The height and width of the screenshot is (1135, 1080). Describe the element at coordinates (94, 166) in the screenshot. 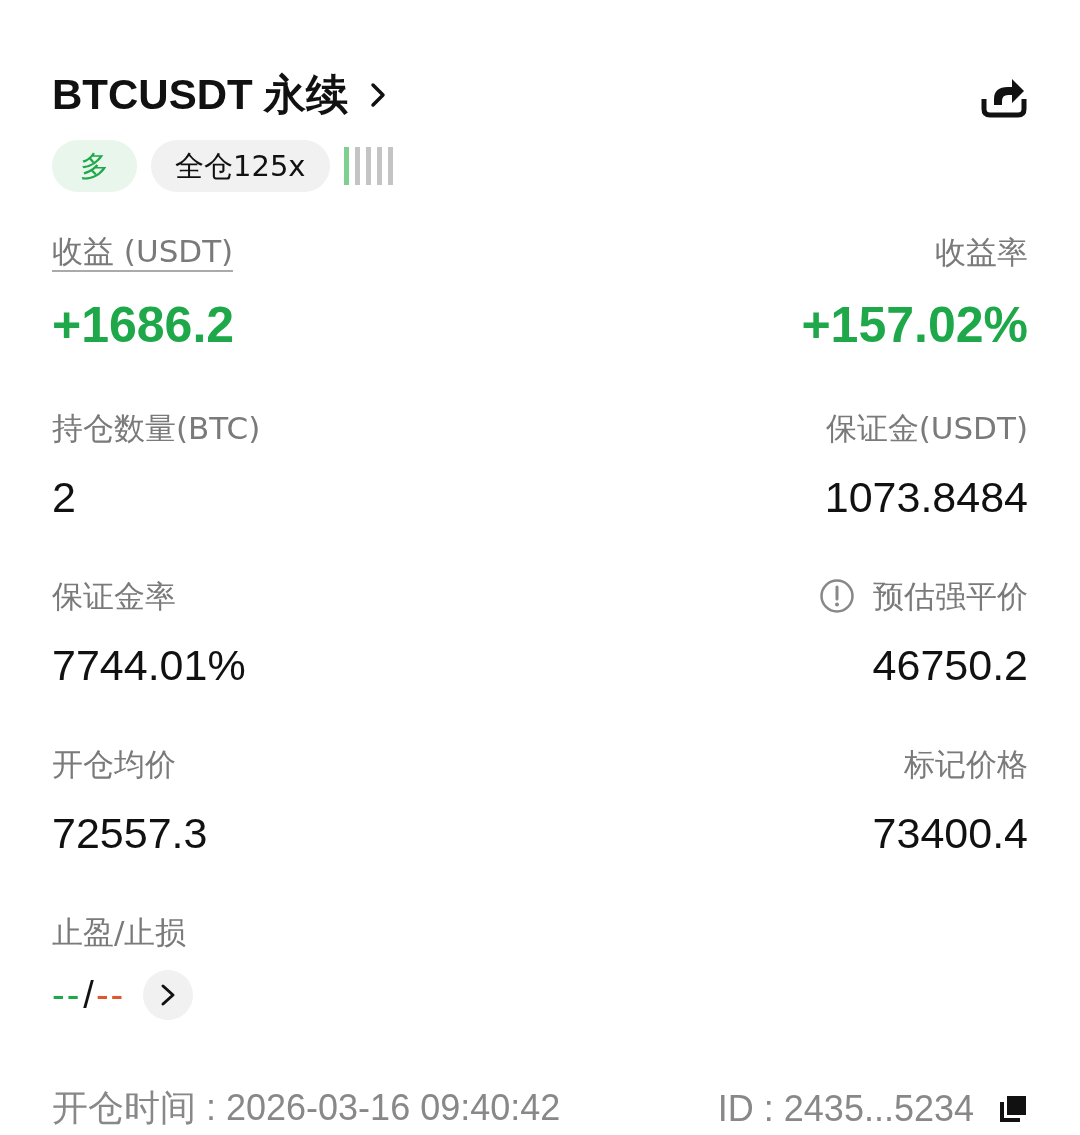

I see `position-side-tag: 多` at that location.